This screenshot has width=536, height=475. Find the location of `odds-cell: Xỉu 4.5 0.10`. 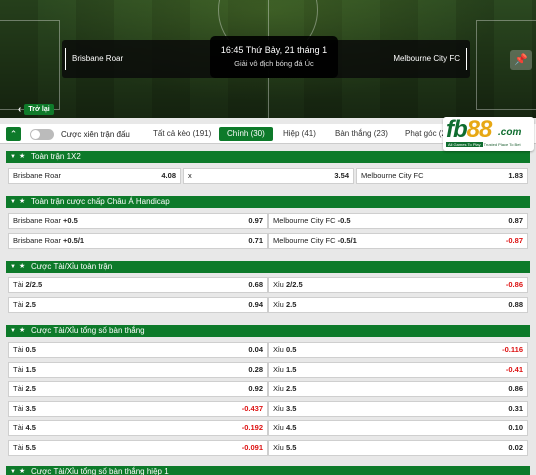

odds-cell: Xỉu 4.5 0.10 is located at coordinates (398, 428).